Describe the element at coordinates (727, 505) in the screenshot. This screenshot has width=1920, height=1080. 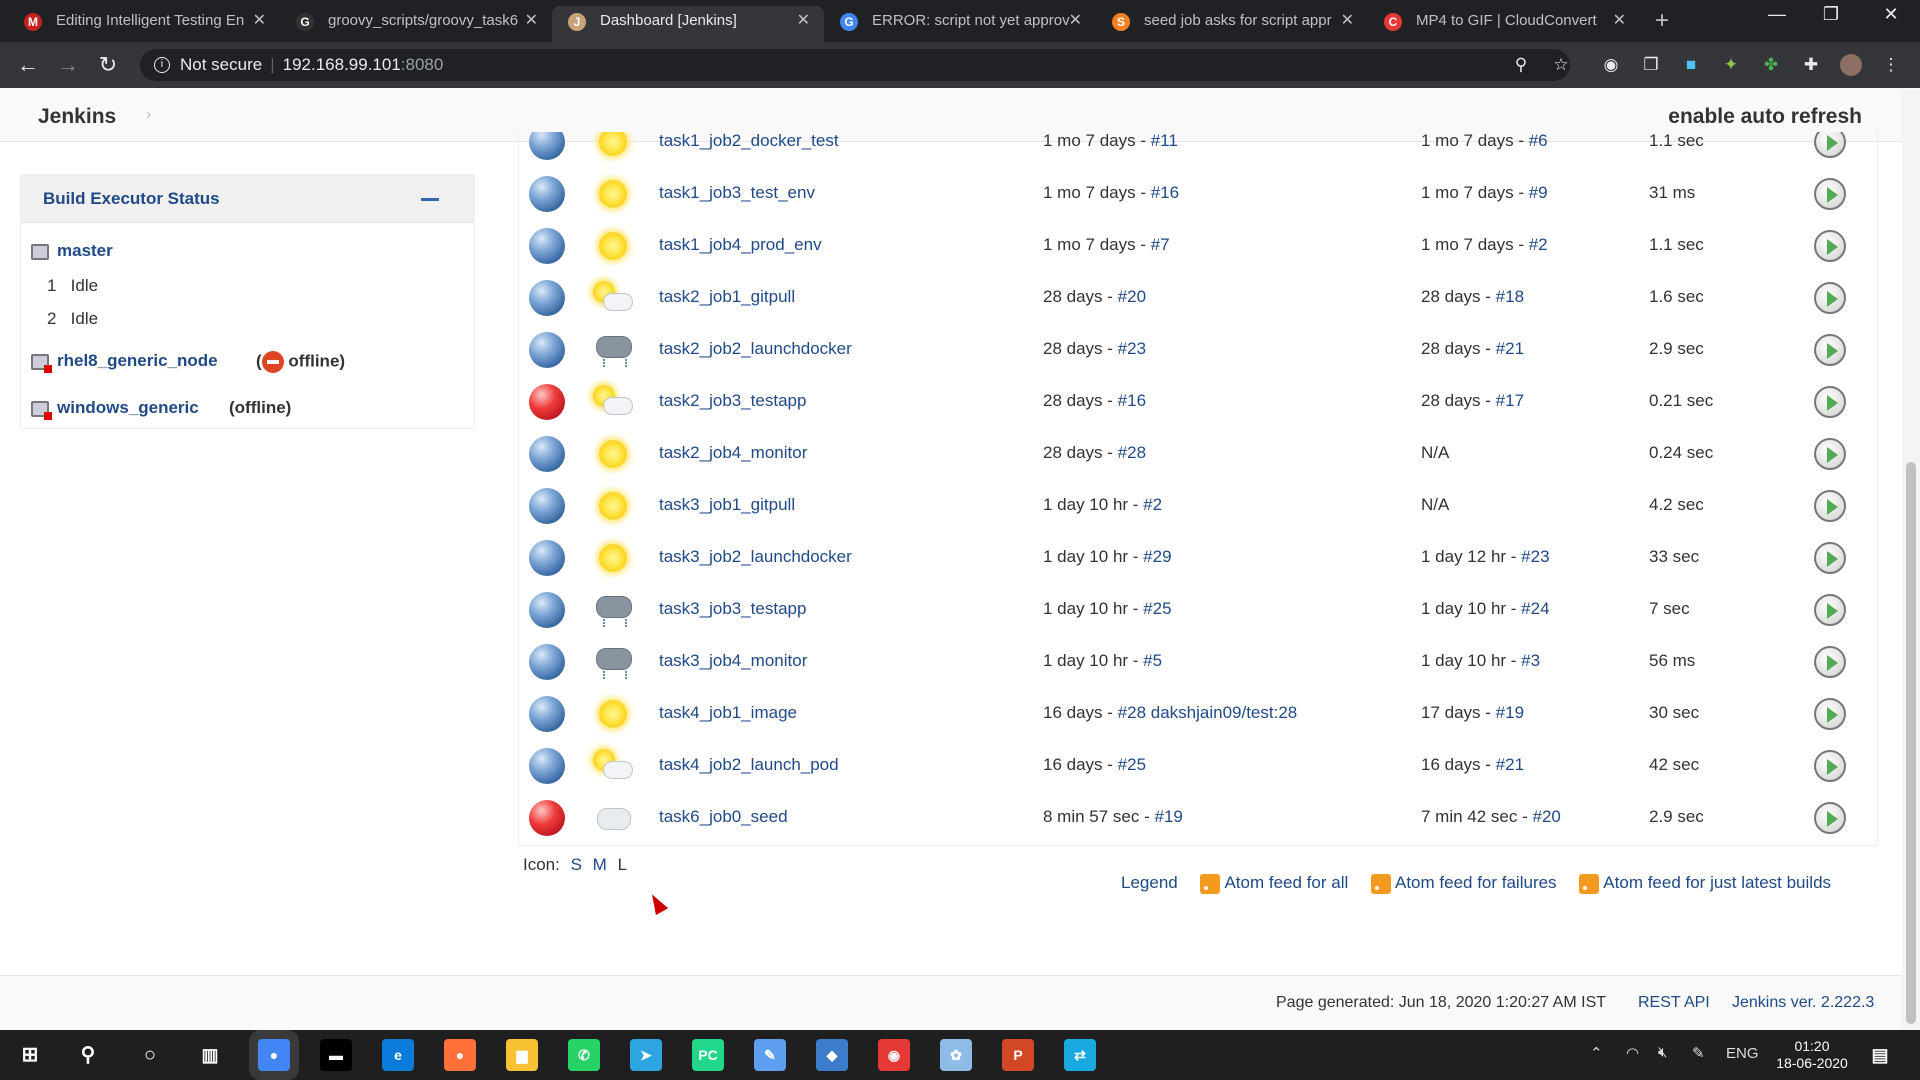
I see `job-name-link: task3_job1_gitpull` at that location.